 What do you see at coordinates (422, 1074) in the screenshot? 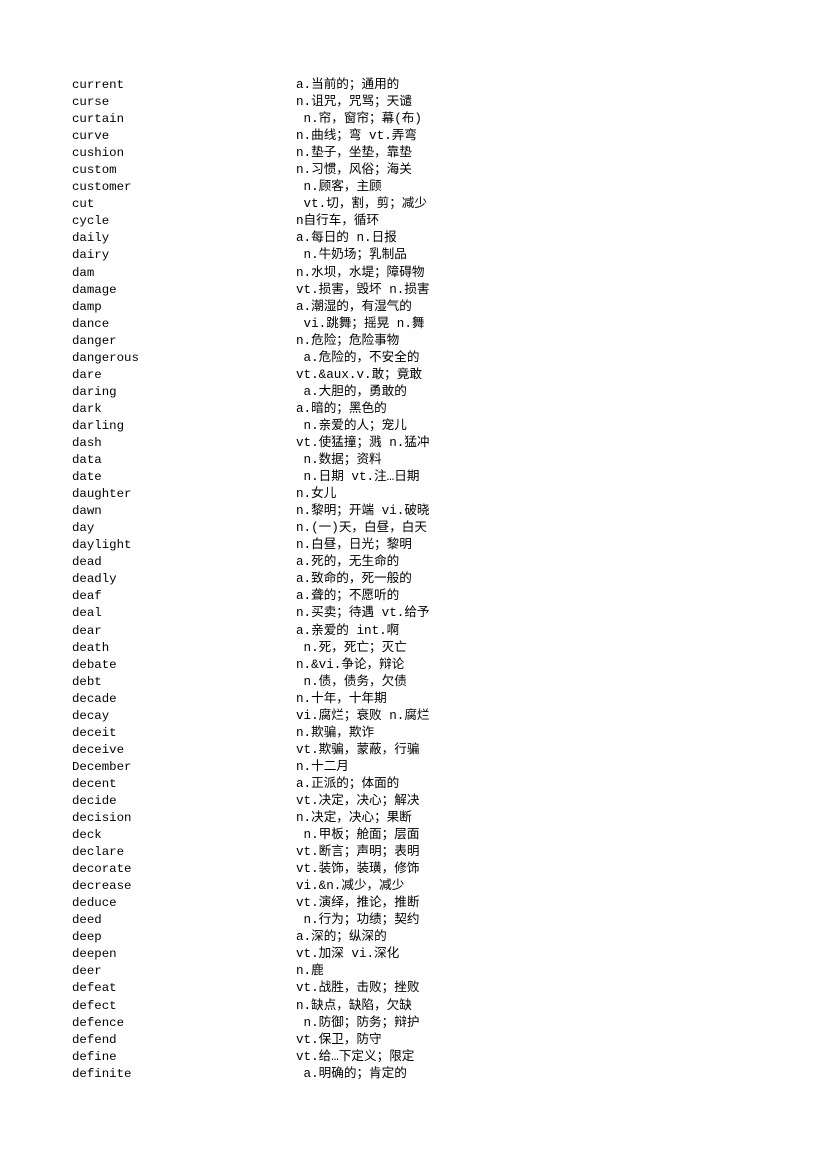
I see `vocabulary-row: definite a.明确的；肯定的` at bounding box center [422, 1074].